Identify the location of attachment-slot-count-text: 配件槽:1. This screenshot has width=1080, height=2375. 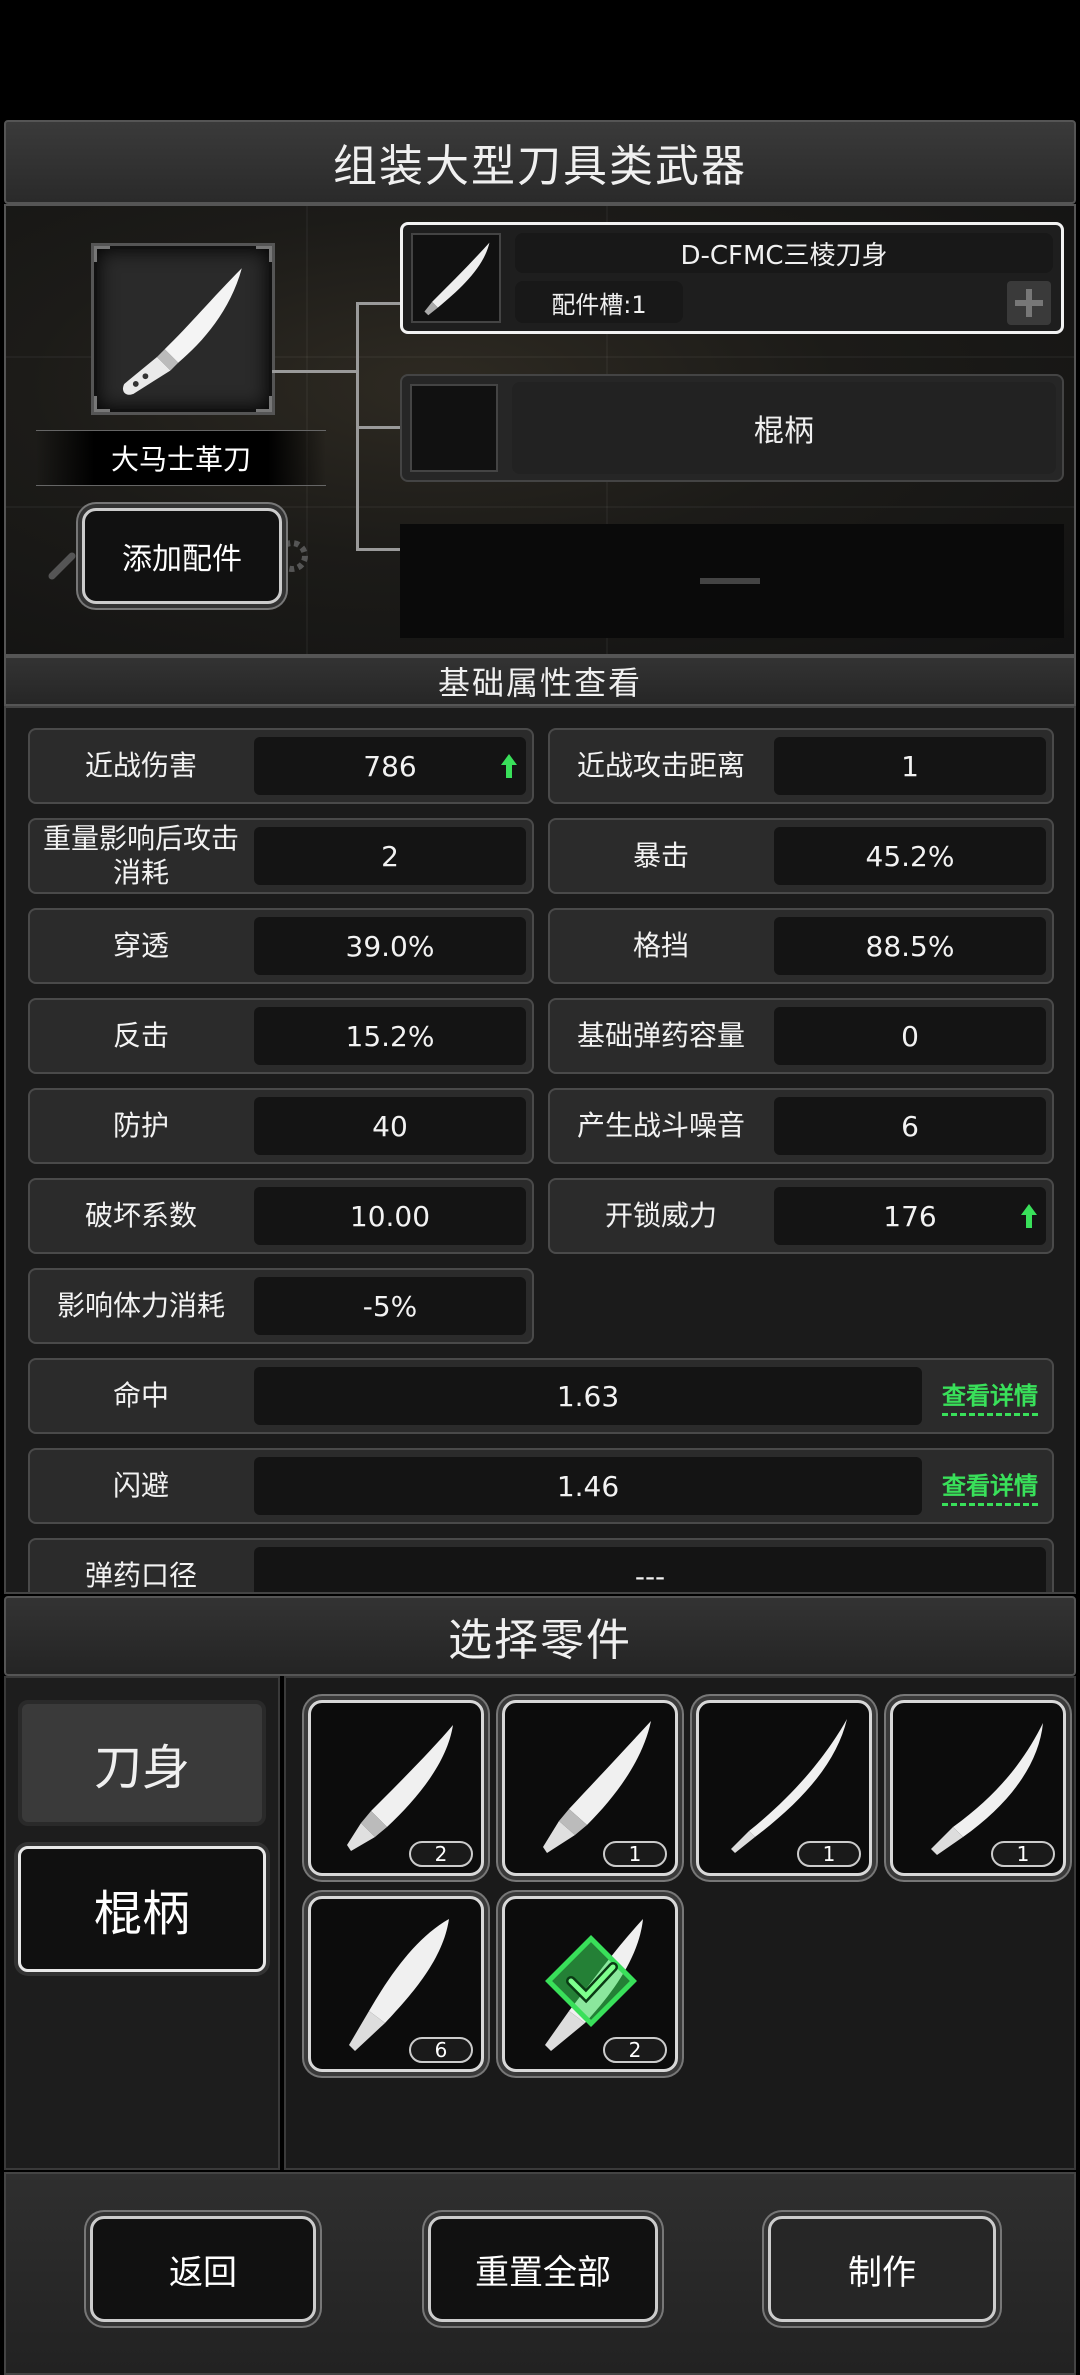
(599, 304).